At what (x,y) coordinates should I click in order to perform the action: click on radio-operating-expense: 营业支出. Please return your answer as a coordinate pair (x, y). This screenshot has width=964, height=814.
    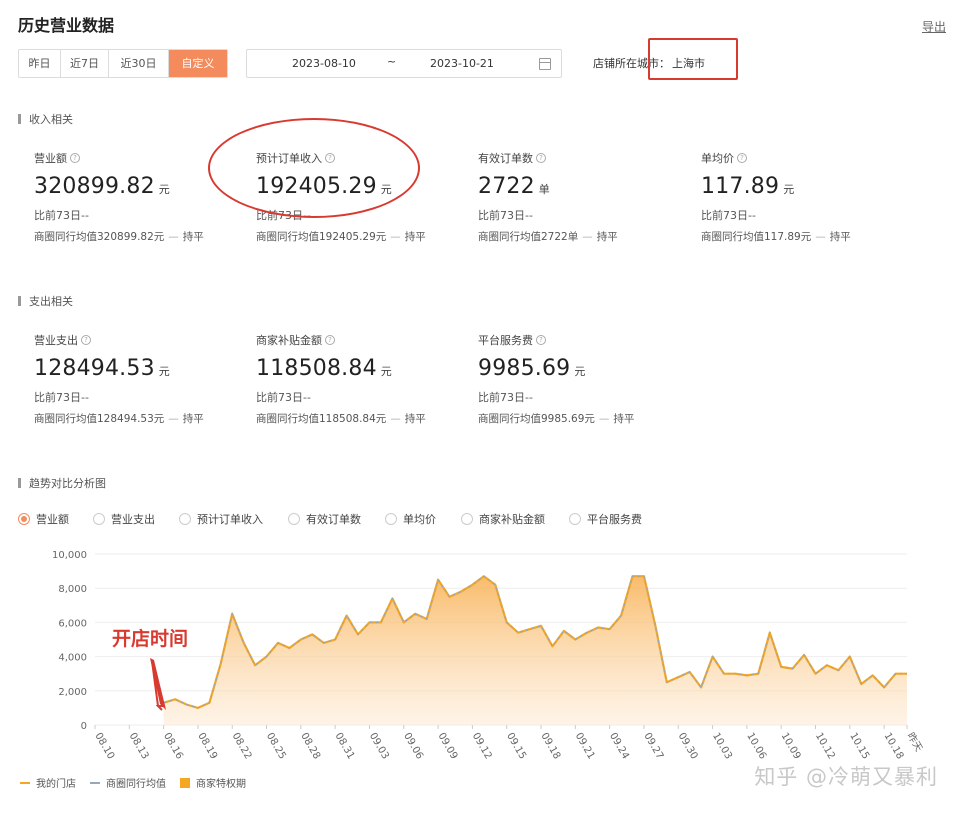
    Looking at the image, I should click on (136, 519).